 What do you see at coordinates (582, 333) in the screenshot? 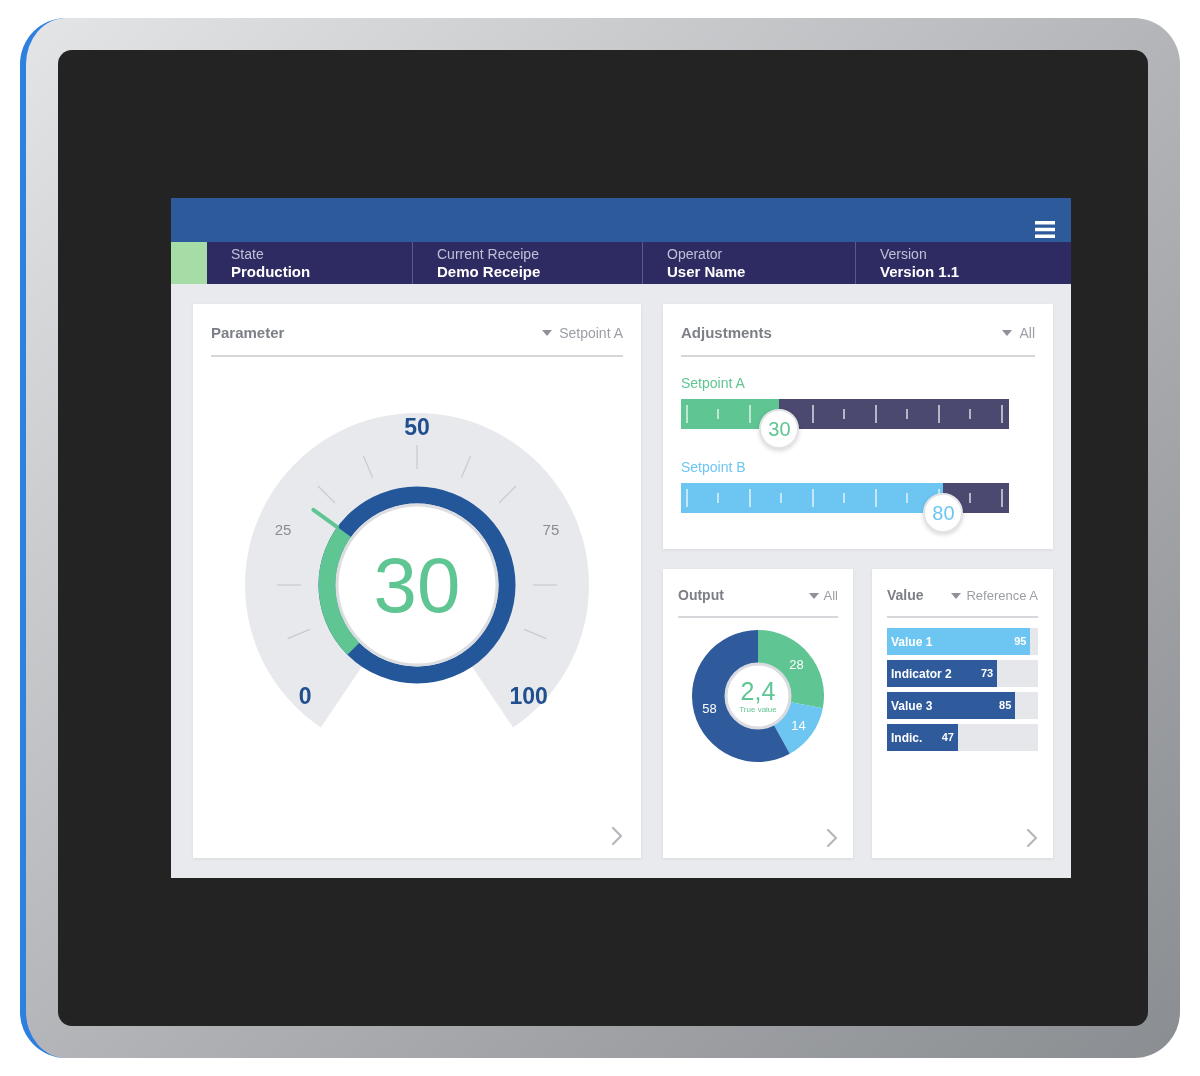
I see `filter-dropdown: Setpoint A` at bounding box center [582, 333].